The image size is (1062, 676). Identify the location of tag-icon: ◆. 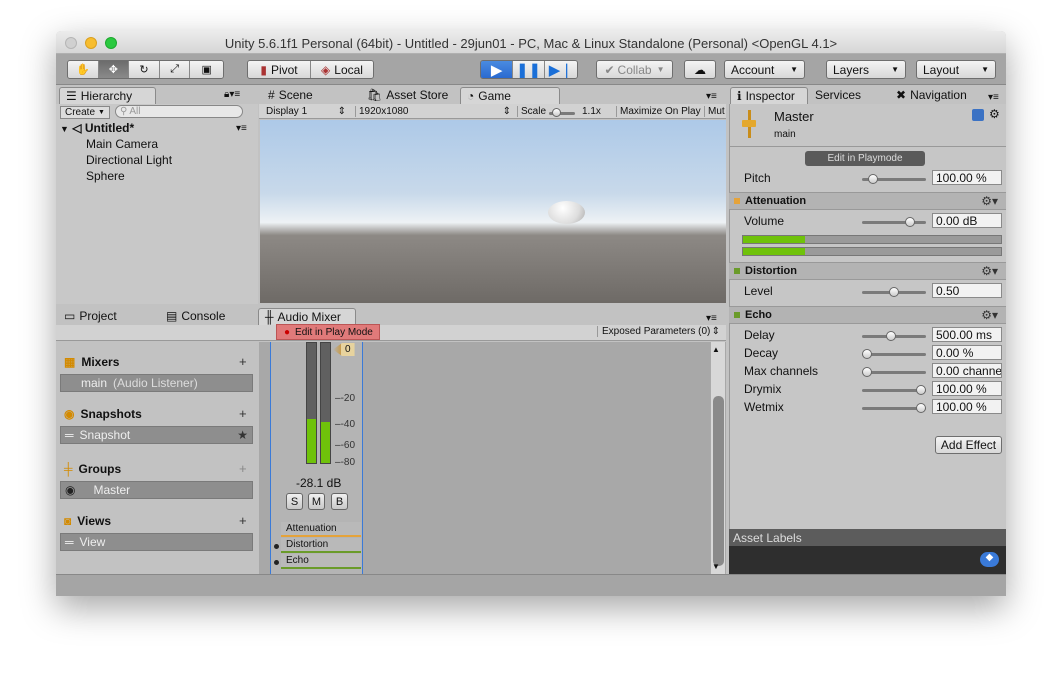
(989, 559).